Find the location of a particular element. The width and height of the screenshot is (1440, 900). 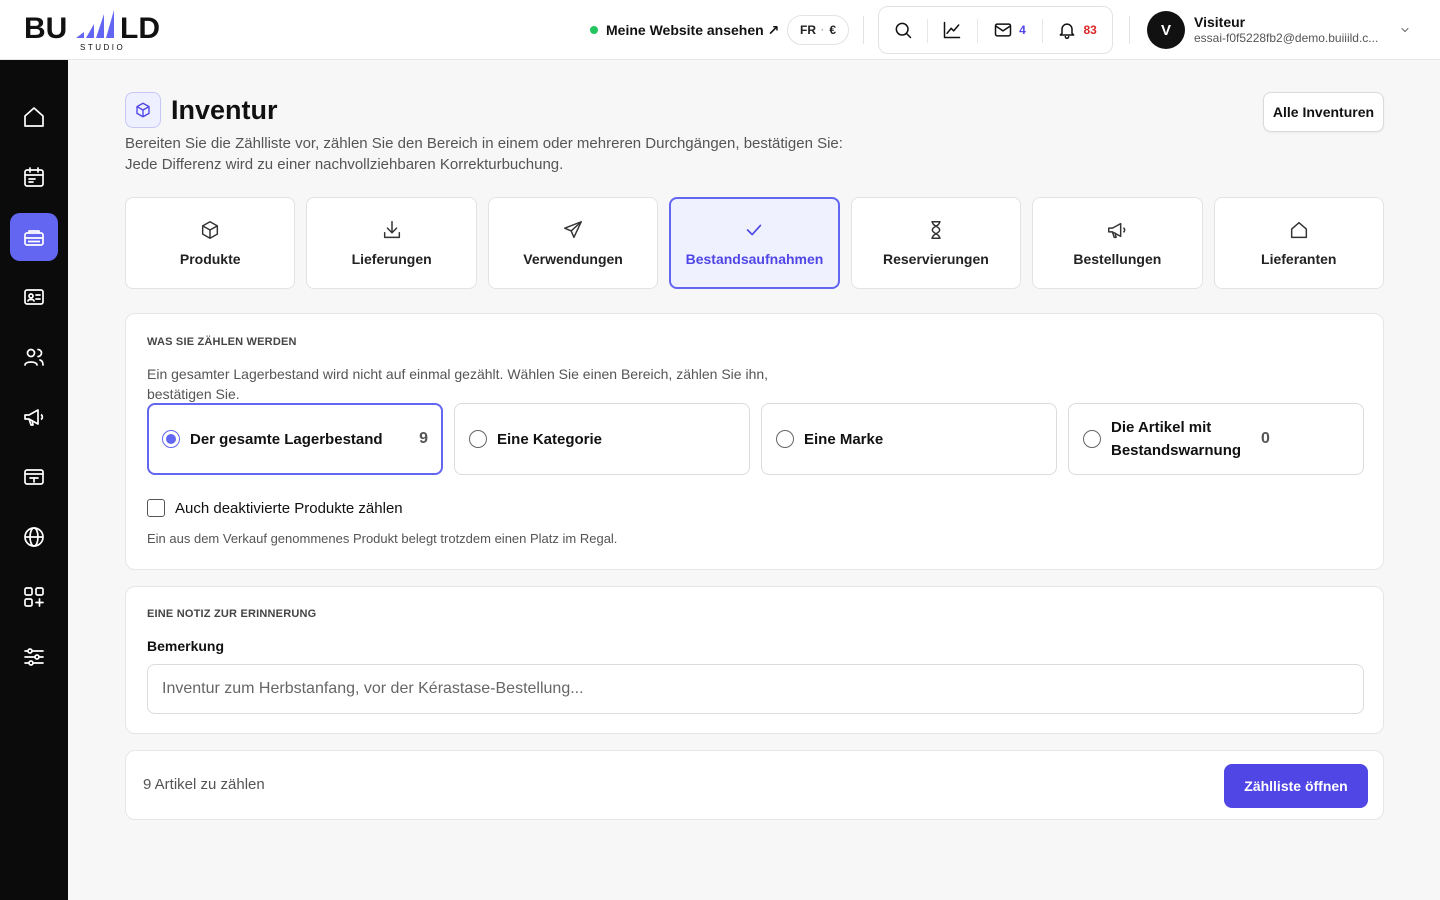

tab-label: Verwendungen is located at coordinates (573, 259).